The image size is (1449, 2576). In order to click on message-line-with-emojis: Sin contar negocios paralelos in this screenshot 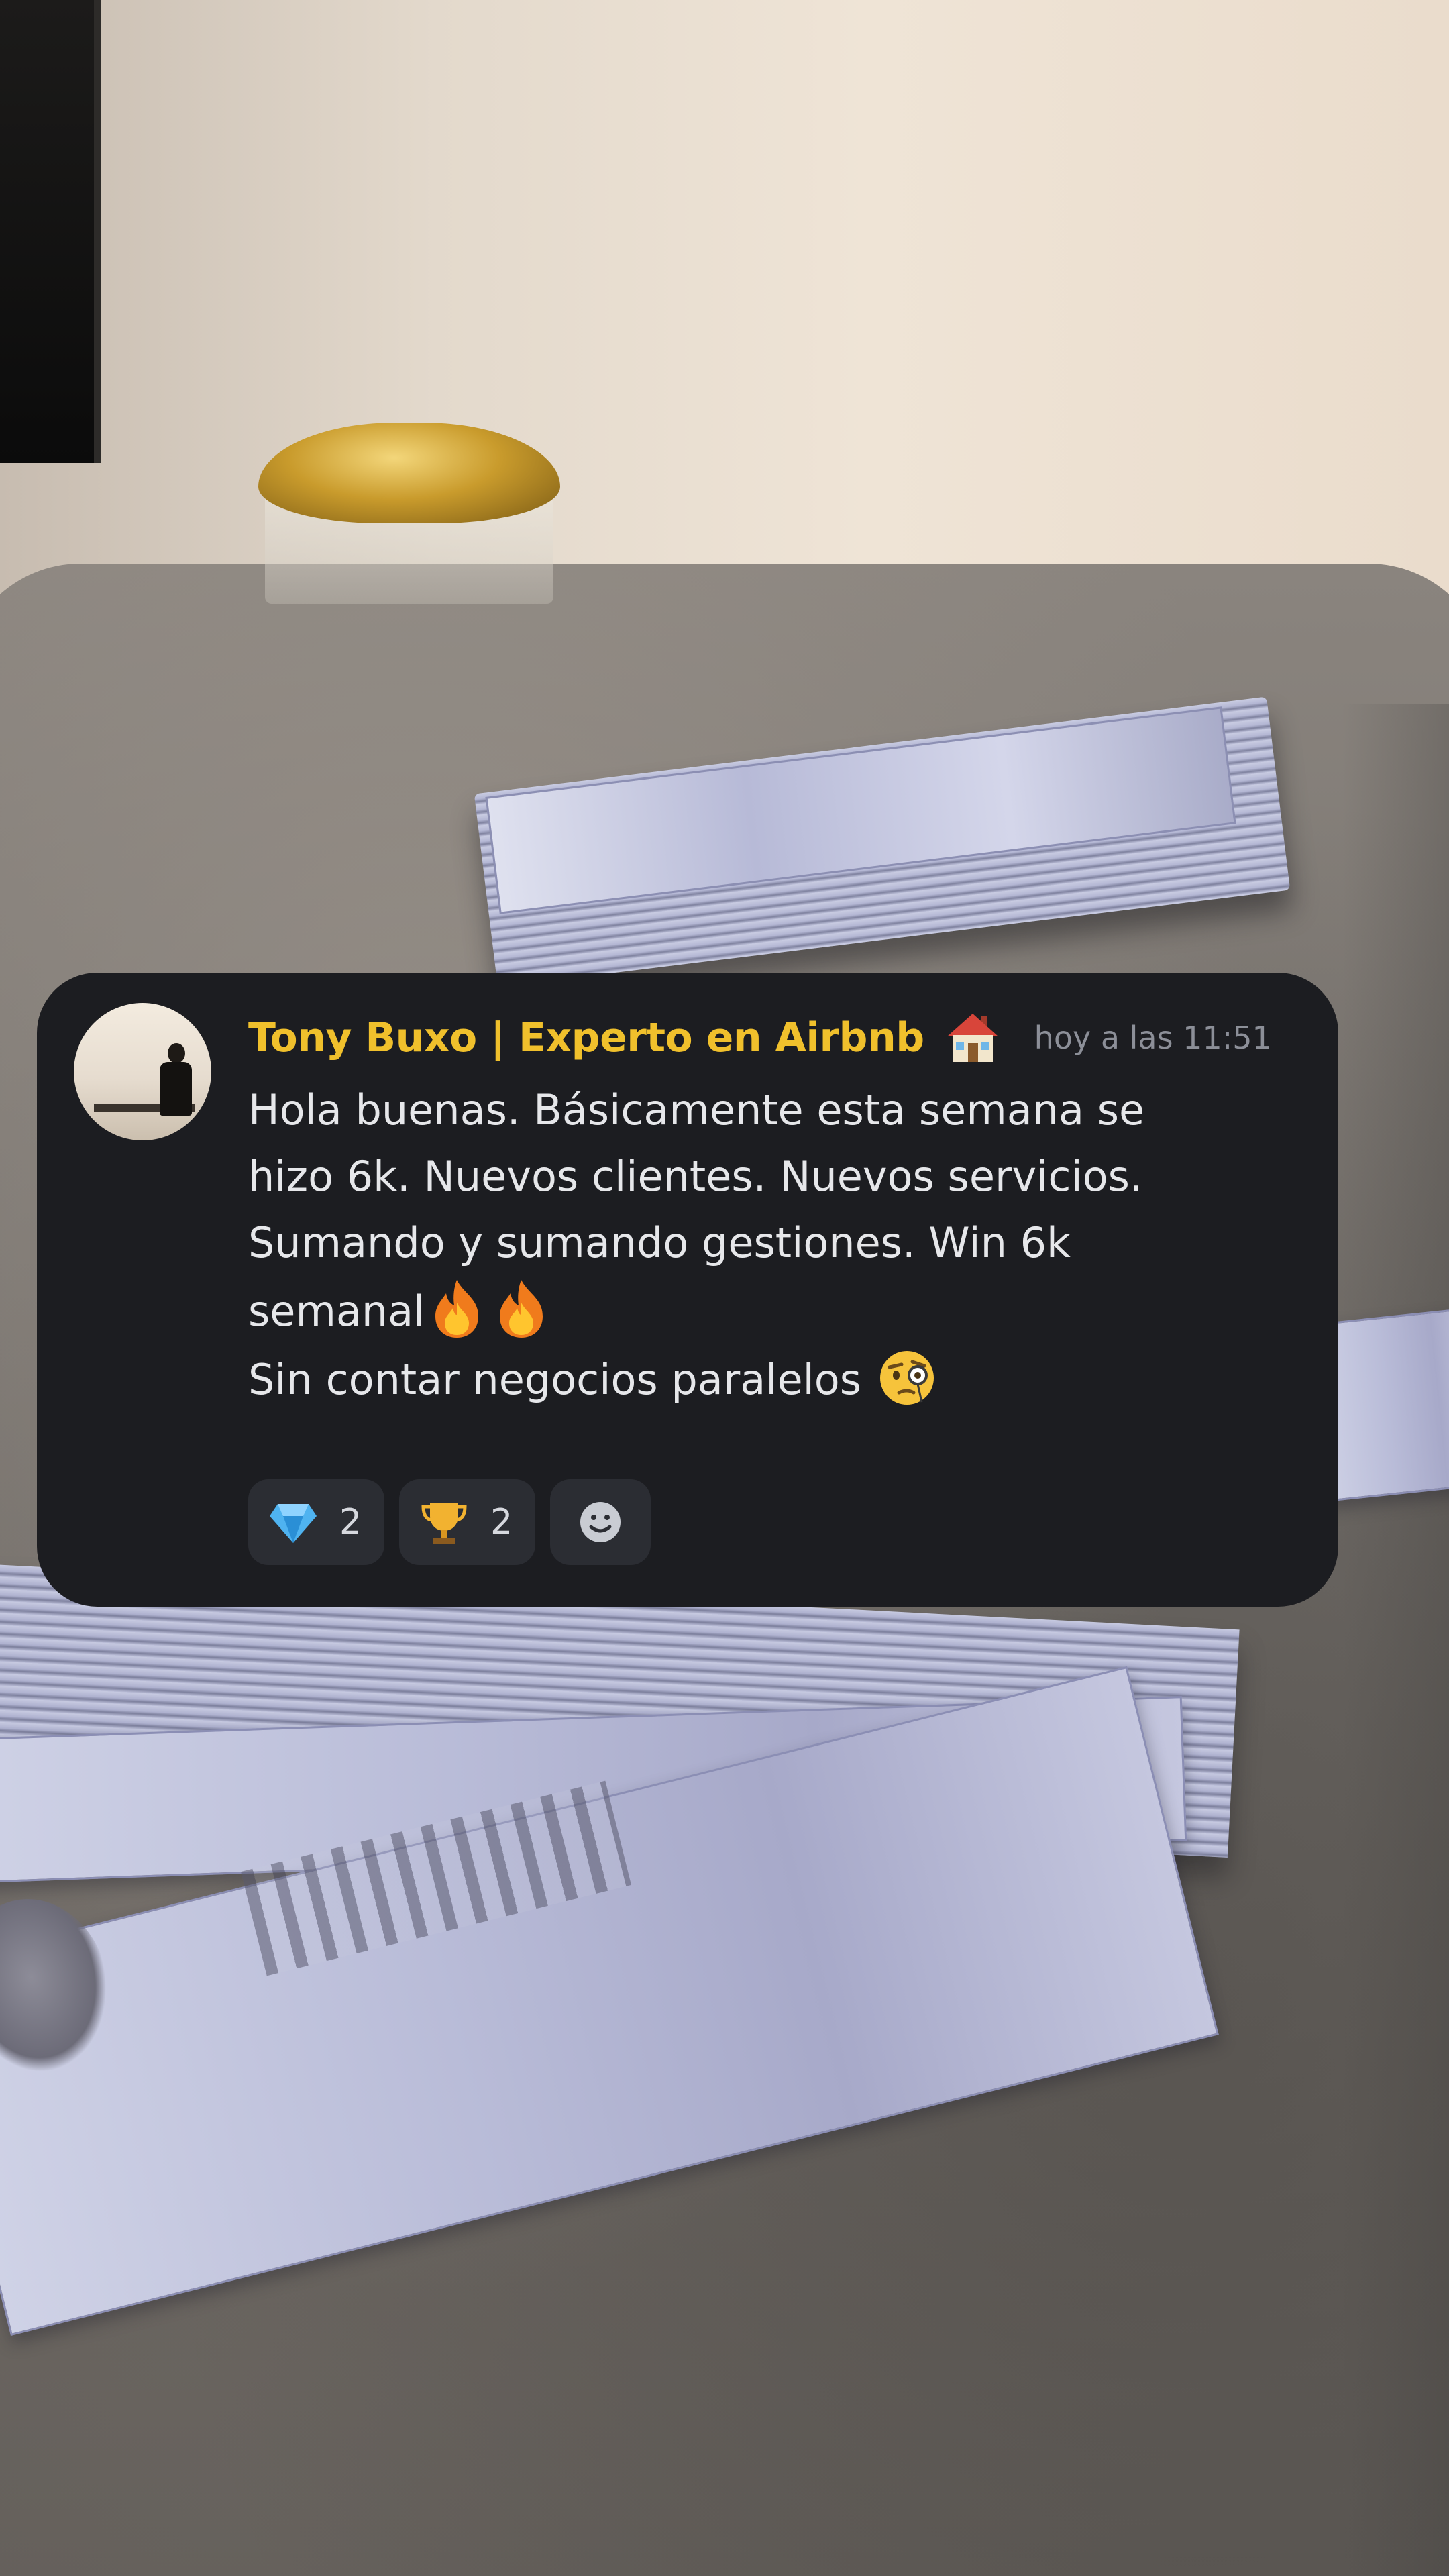, I will do `click(771, 1378)`.